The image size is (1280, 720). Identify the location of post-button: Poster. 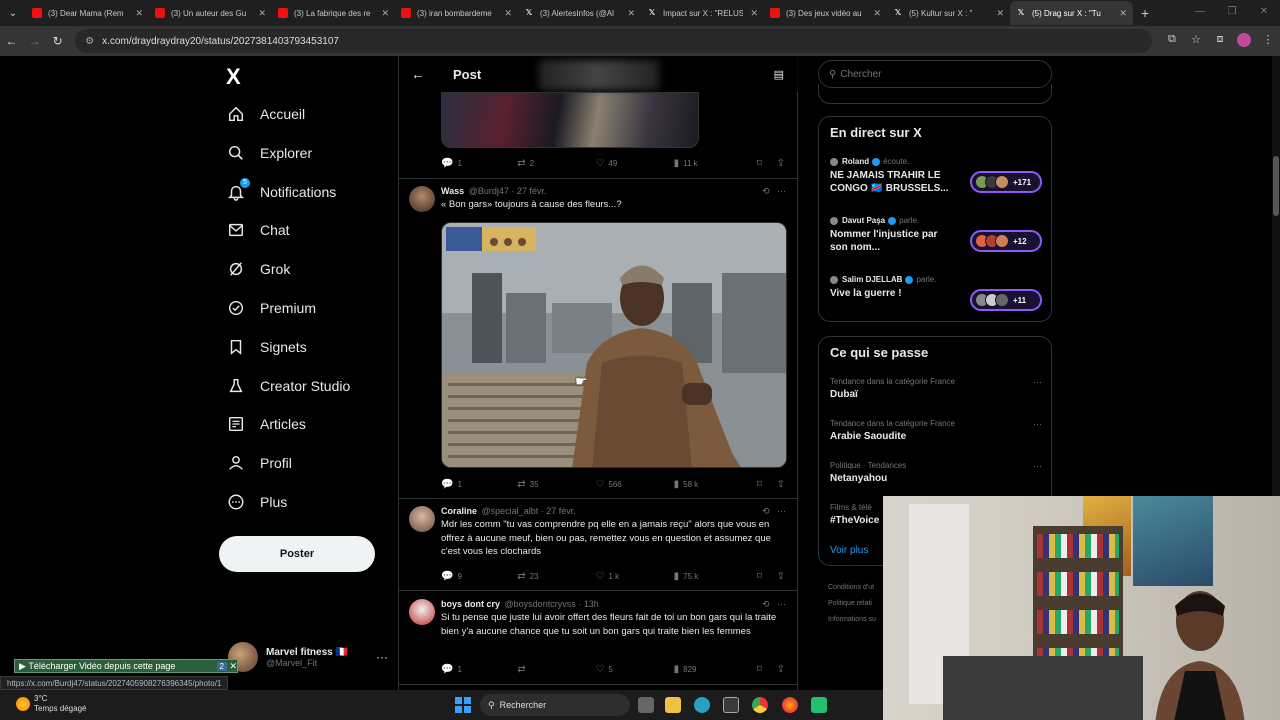
(297, 554).